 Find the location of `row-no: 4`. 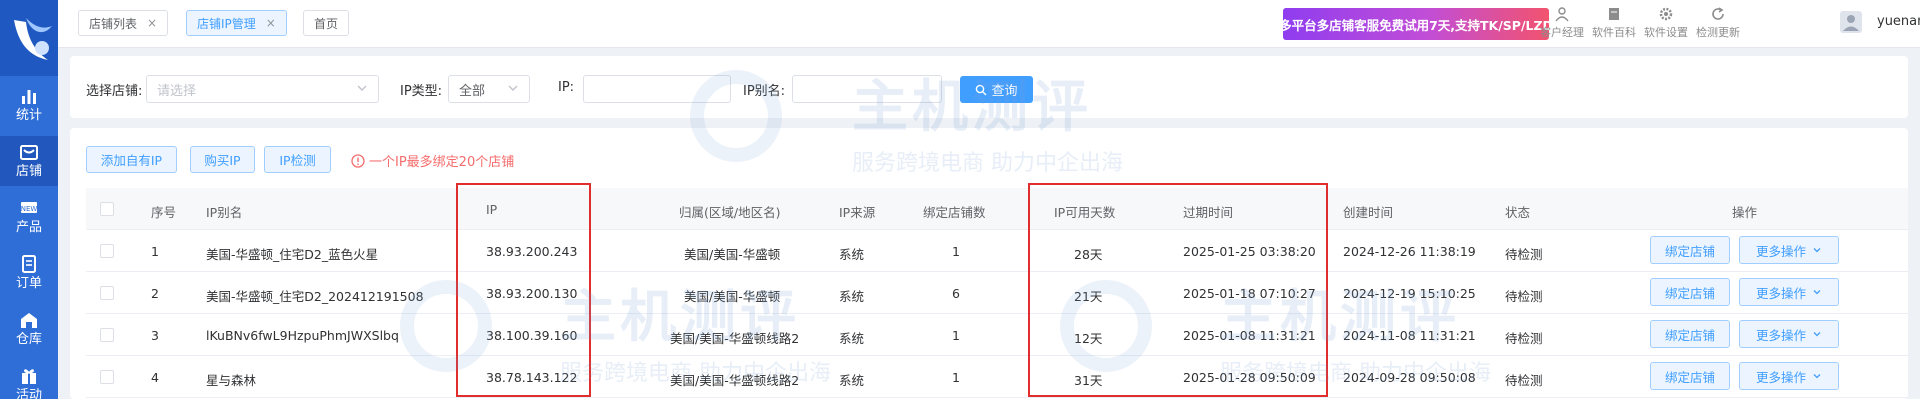

row-no: 4 is located at coordinates (155, 377).